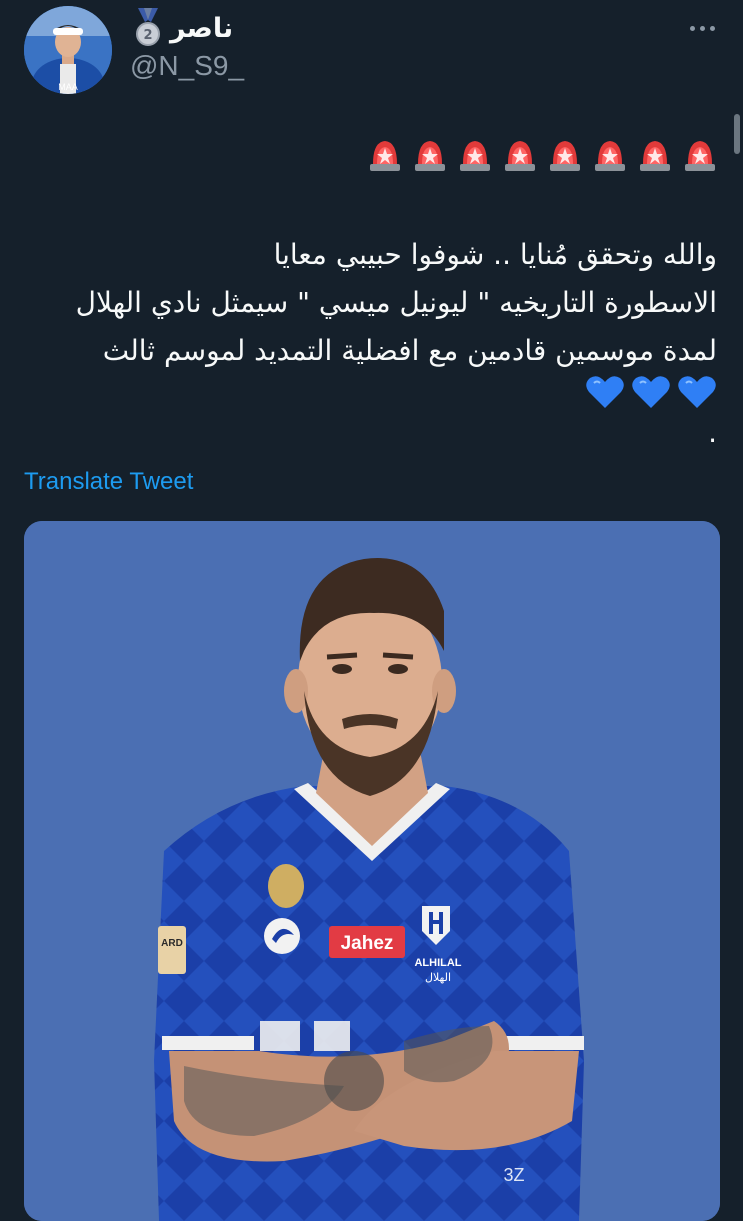  What do you see at coordinates (172, 943) in the screenshot?
I see `jersey-side-patch-text: ARD` at bounding box center [172, 943].